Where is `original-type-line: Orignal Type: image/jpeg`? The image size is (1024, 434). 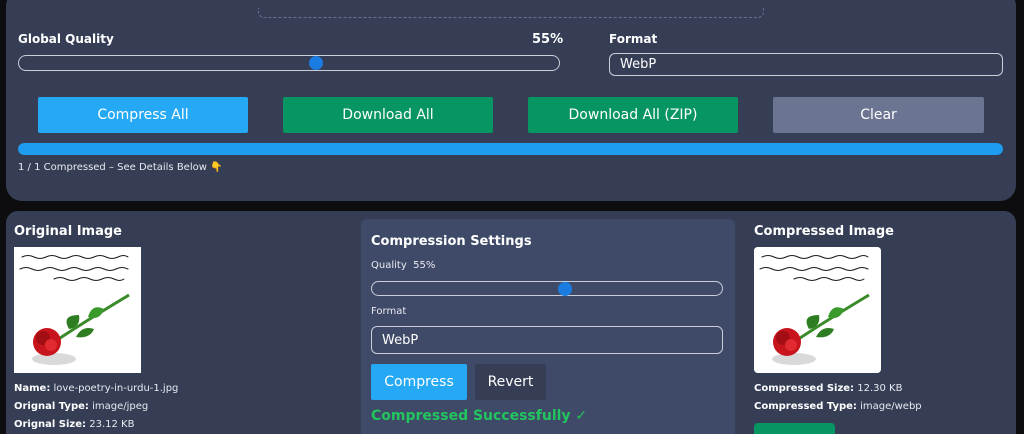
original-type-line: Orignal Type: image/jpeg is located at coordinates (81, 406).